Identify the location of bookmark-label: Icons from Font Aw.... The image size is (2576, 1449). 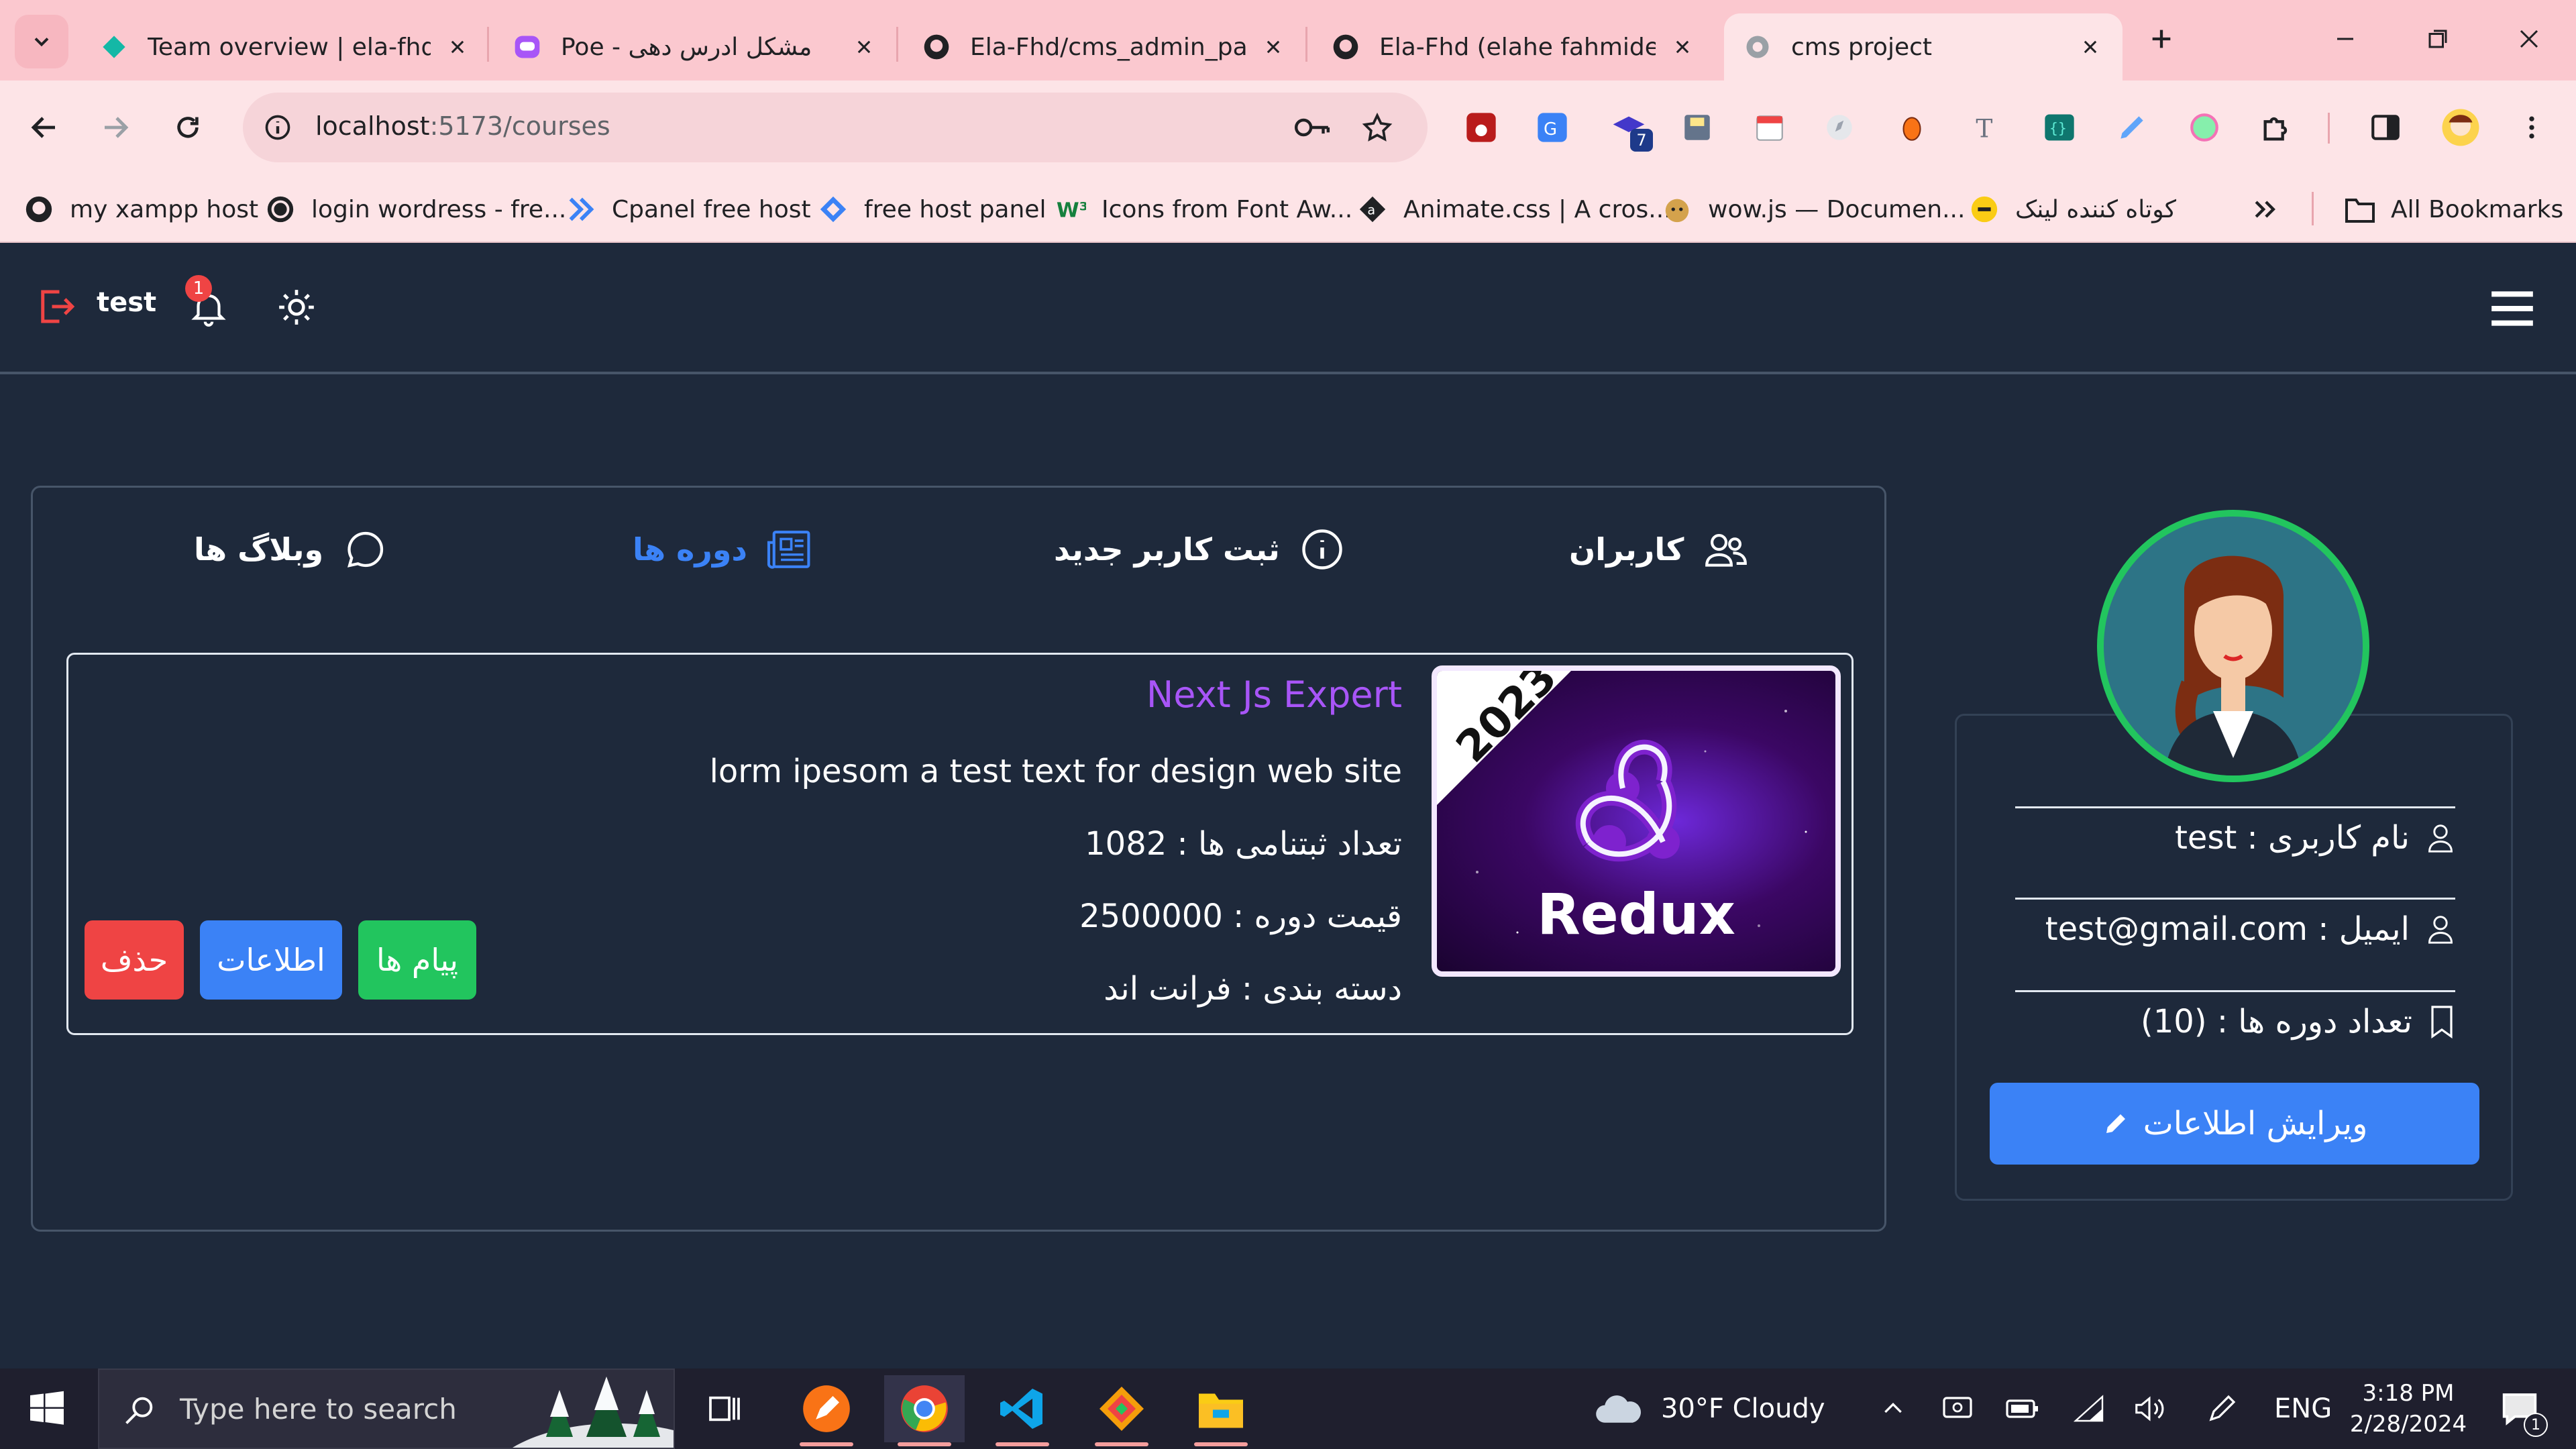
(1227, 209).